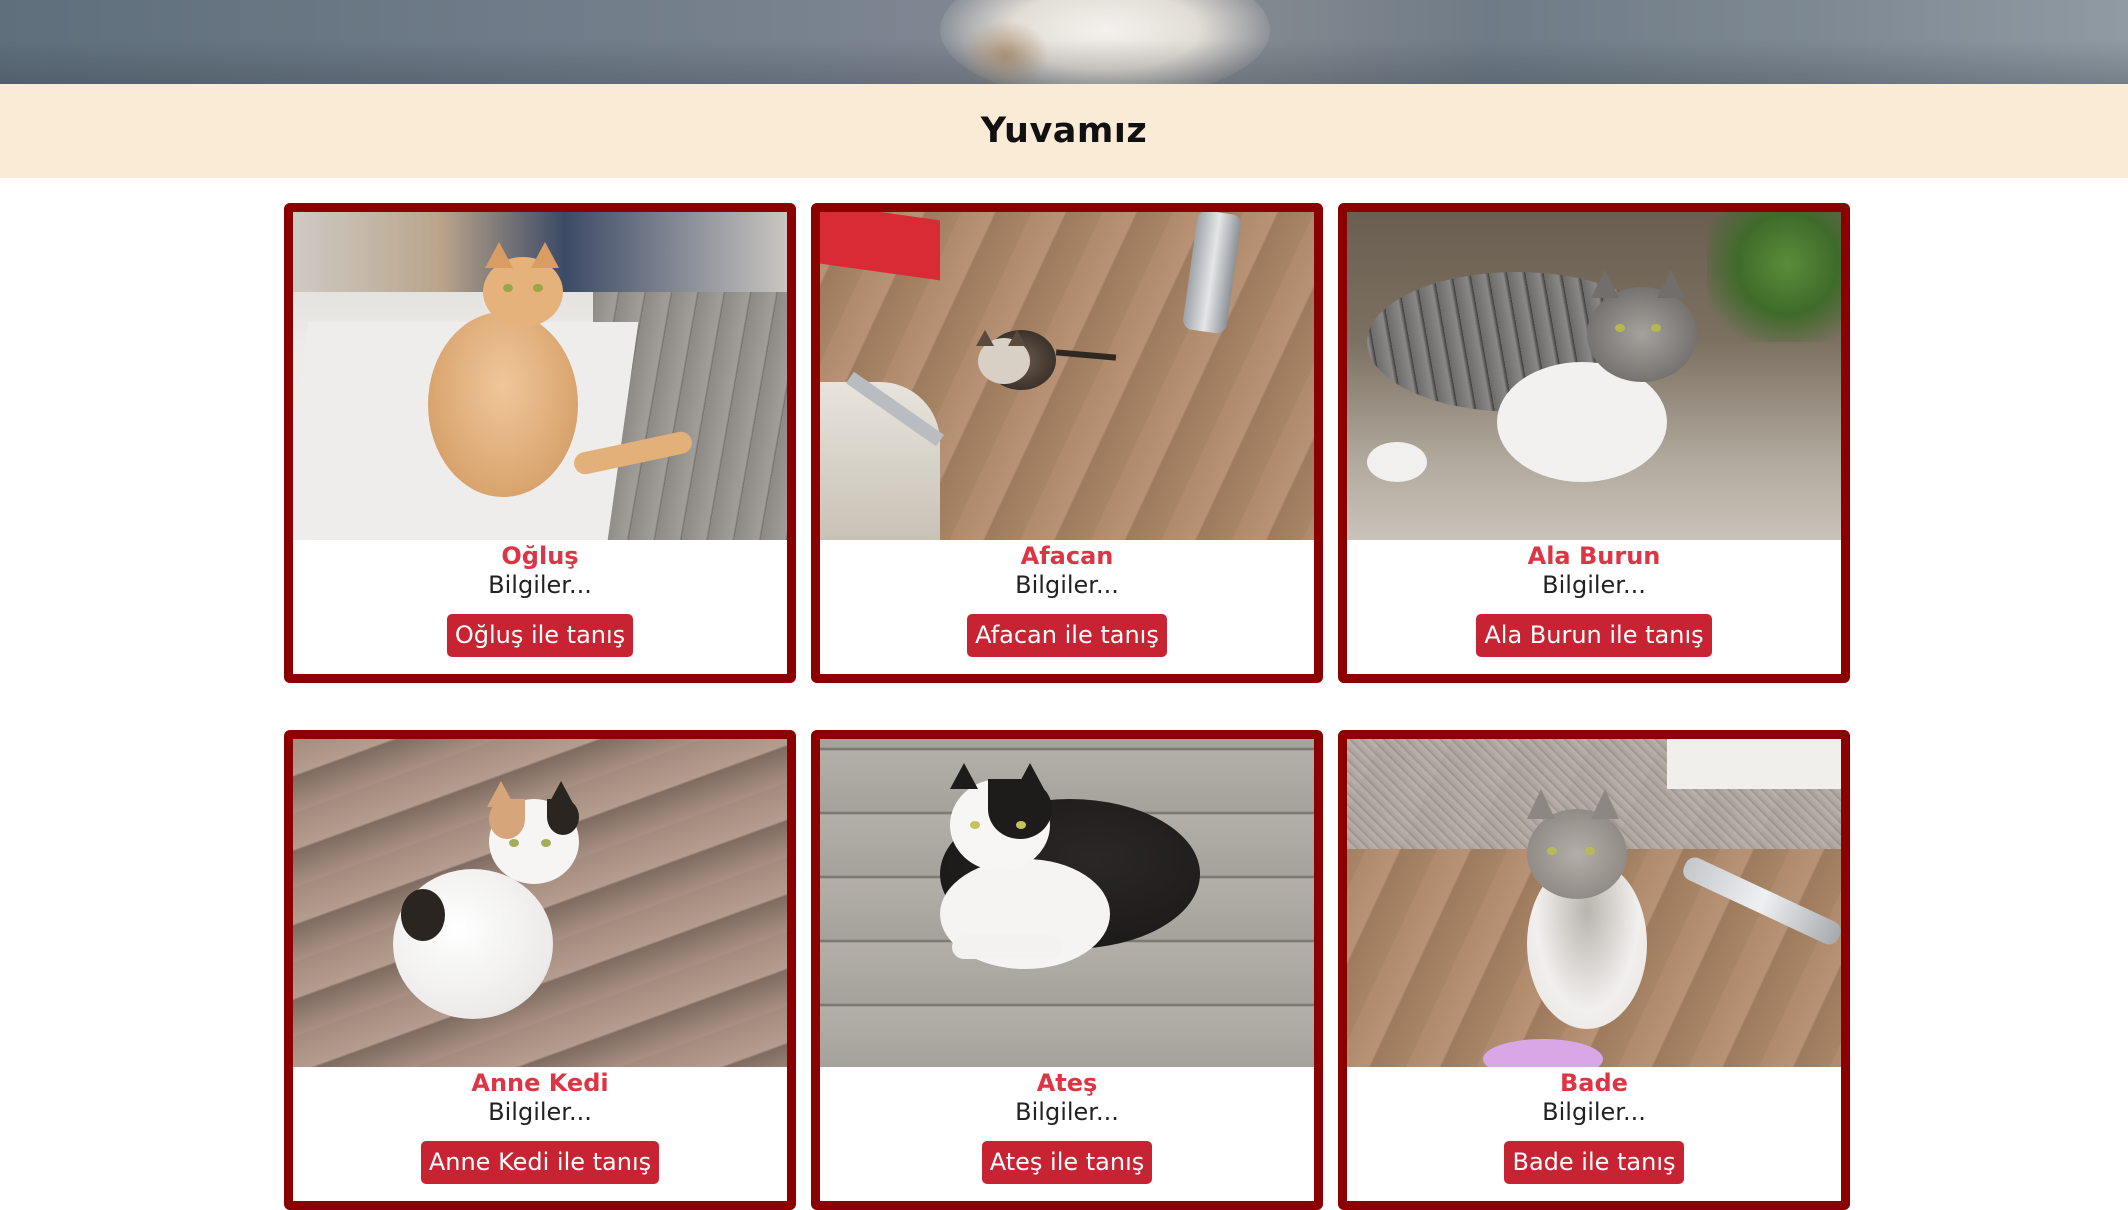  Describe the element at coordinates (1067, 1083) in the screenshot. I see `cat-name: Ateş` at that location.